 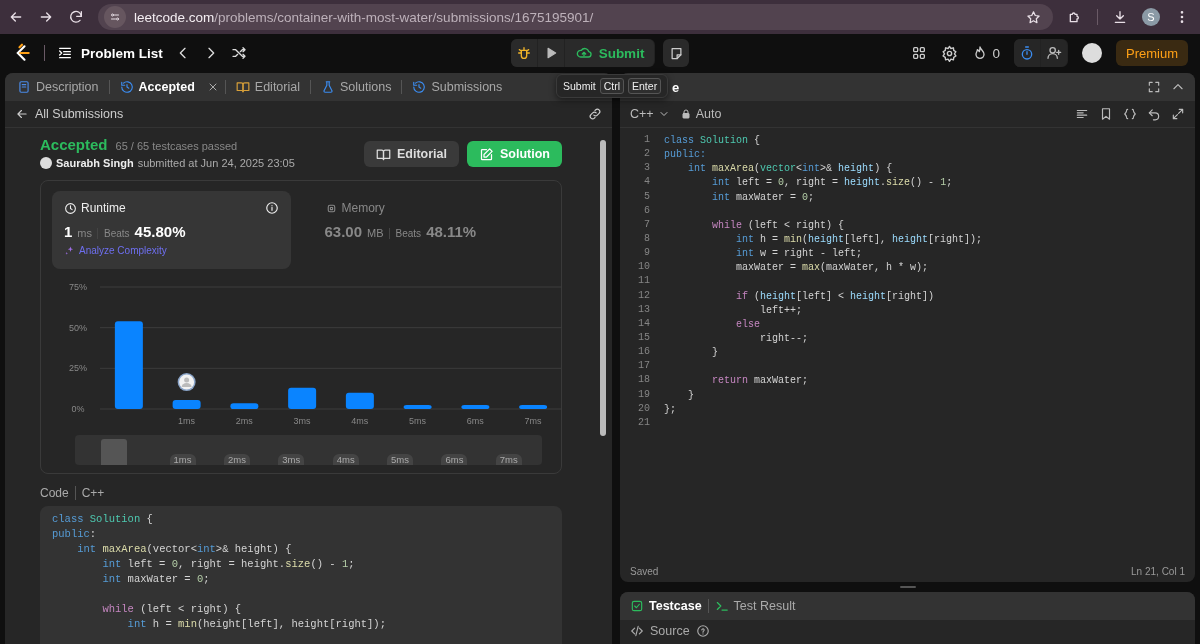 What do you see at coordinates (595, 114) in the screenshot?
I see `link-icon` at bounding box center [595, 114].